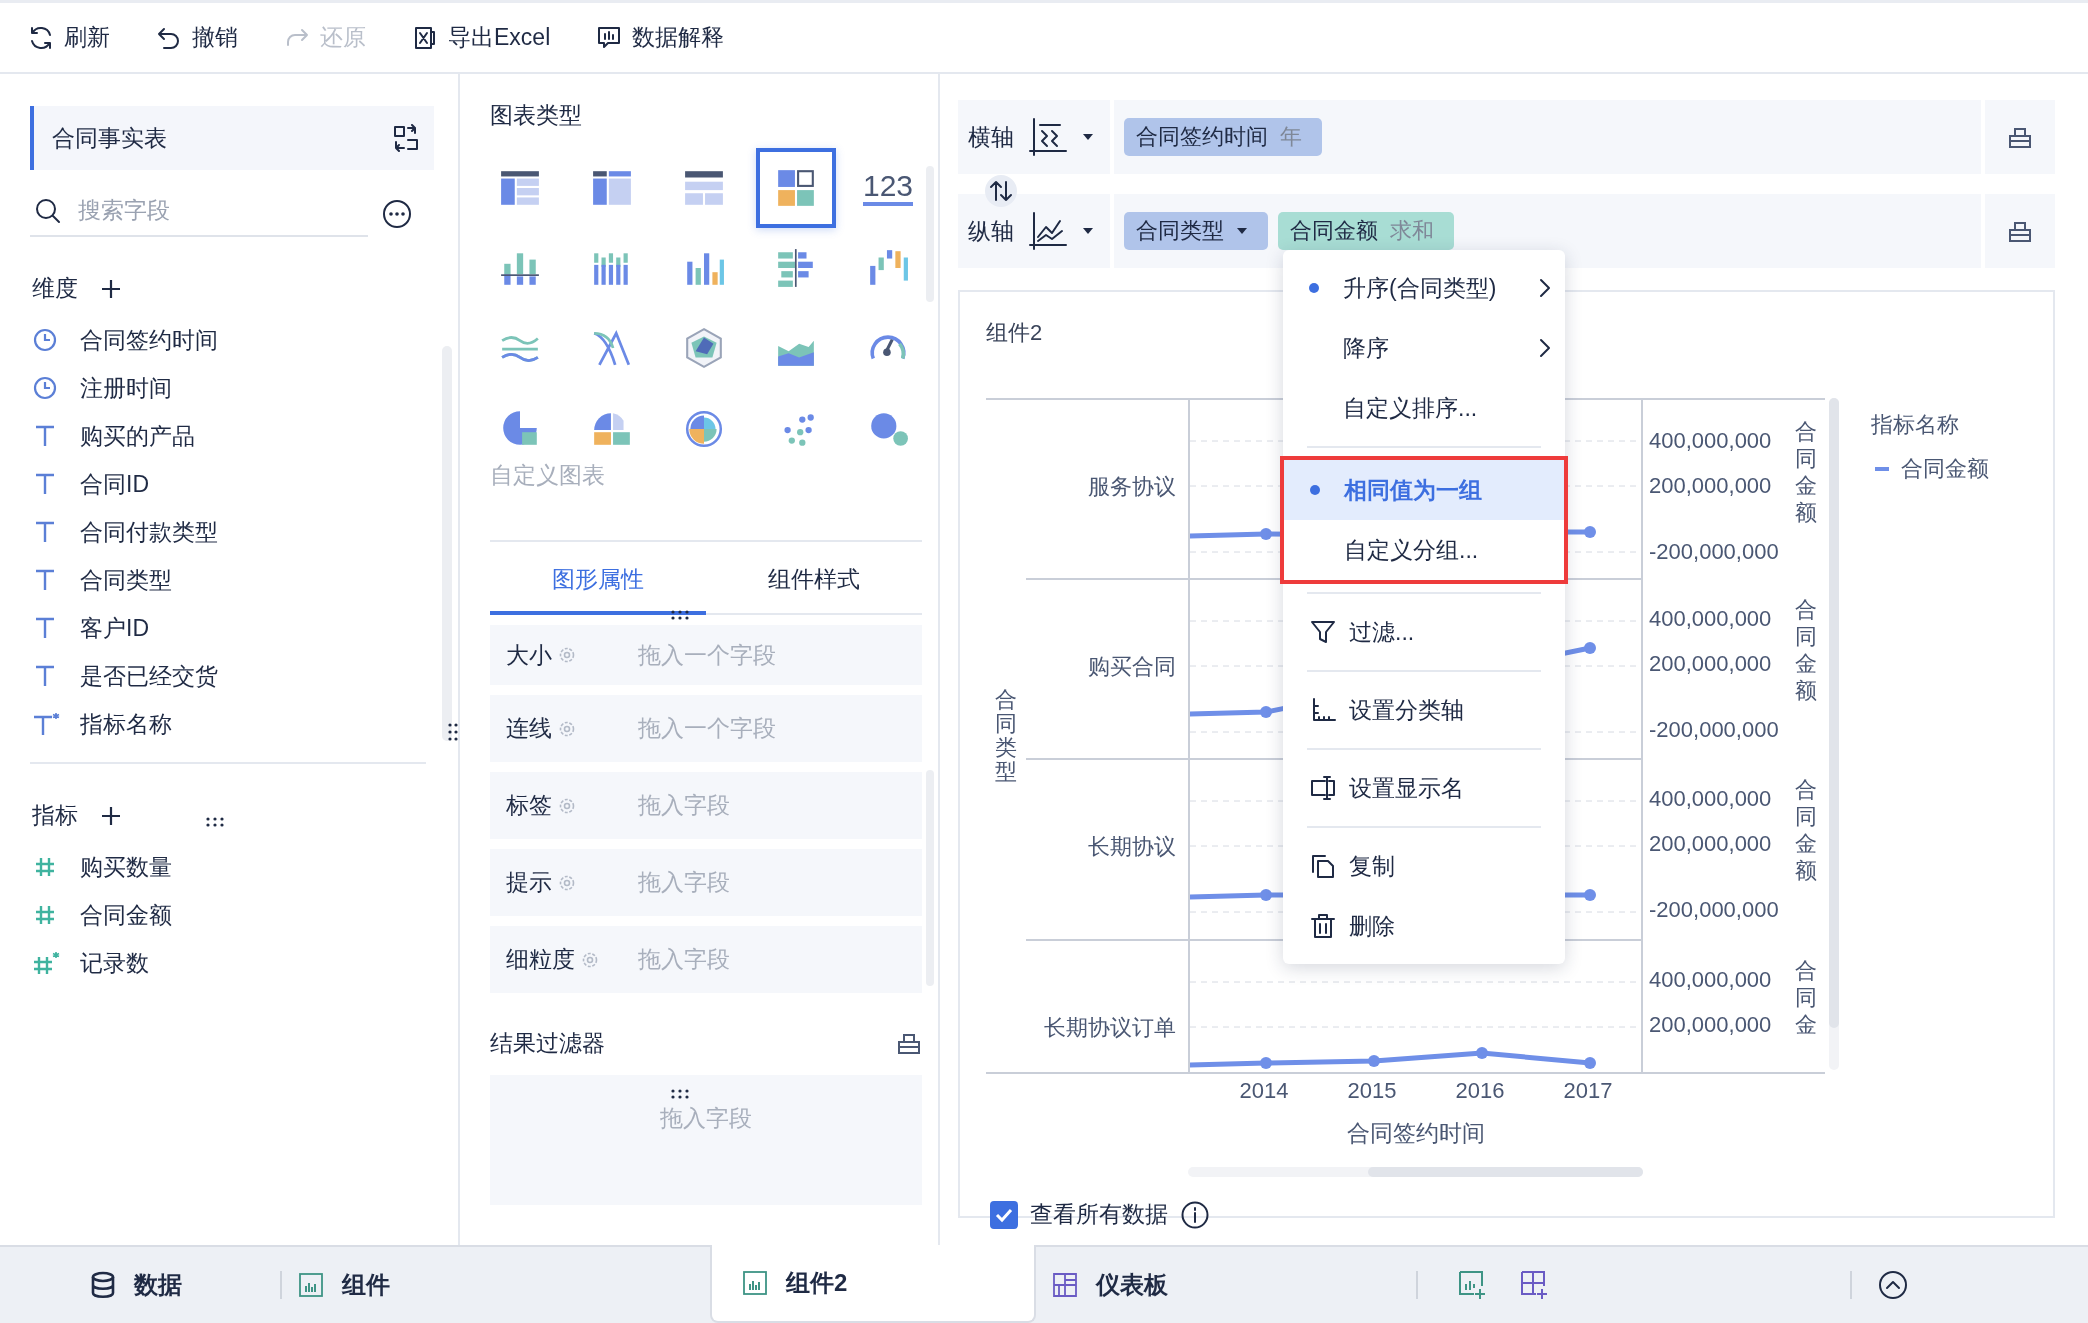  Describe the element at coordinates (1424, 710) in the screenshot. I see `menu-item: 设置分类轴` at that location.